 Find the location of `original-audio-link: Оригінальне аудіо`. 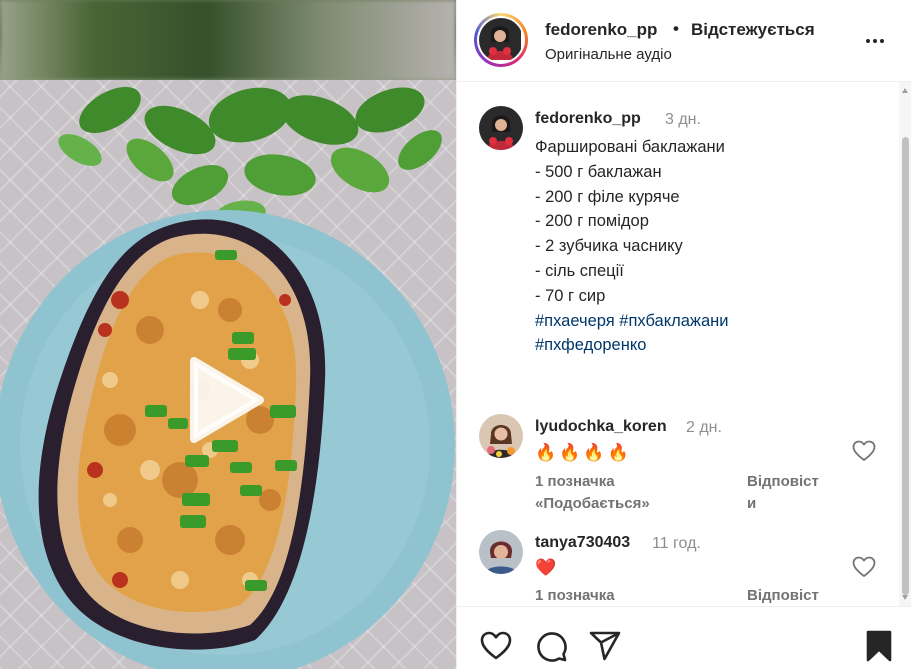

original-audio-link: Оригінальне аудіо is located at coordinates (608, 54).